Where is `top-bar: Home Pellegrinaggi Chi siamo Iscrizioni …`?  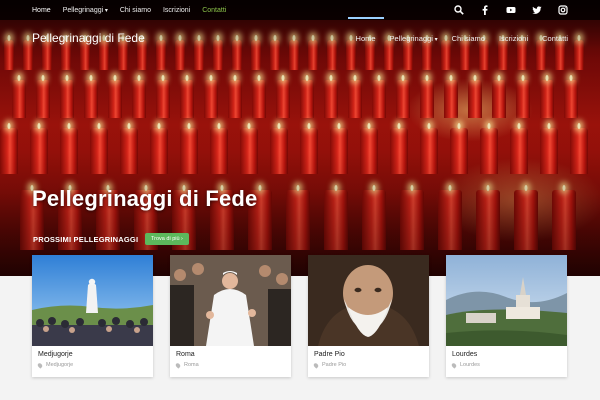 top-bar: Home Pellegrinaggi Chi siamo Iscrizioni … is located at coordinates (300, 10).